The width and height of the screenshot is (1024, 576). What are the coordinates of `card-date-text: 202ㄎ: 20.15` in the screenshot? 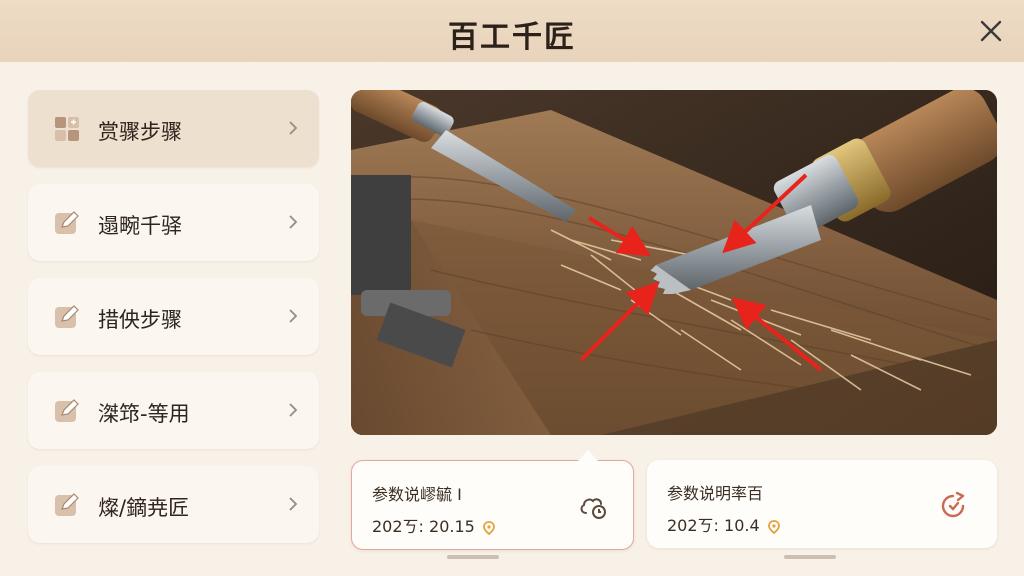 It's located at (423, 526).